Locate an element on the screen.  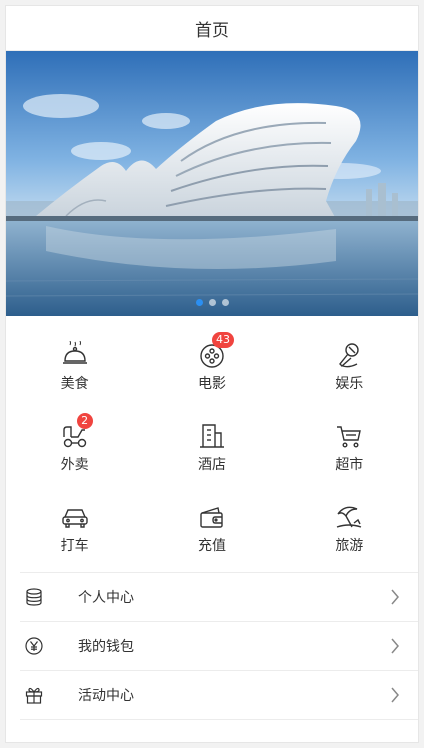
wallet-icon is located at coordinates (211, 517).